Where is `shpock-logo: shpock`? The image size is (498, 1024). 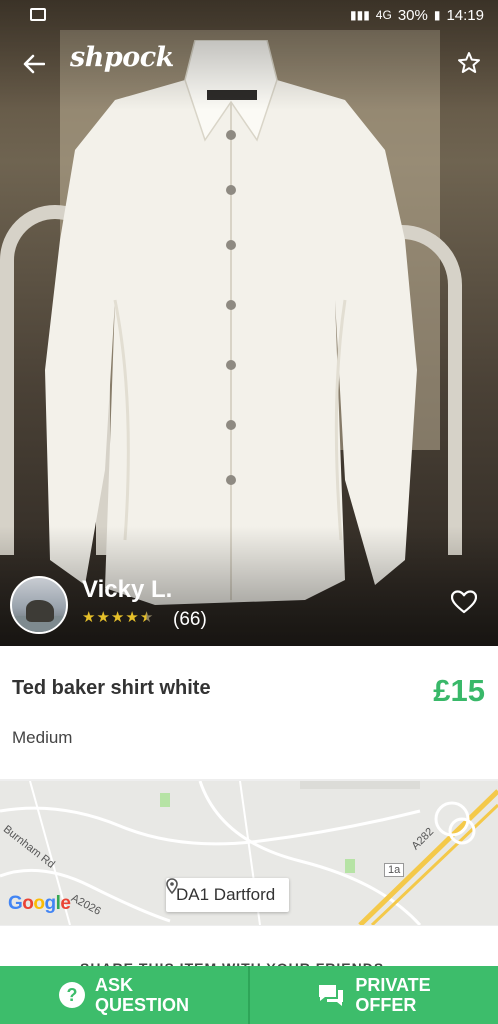
shpock-logo: shpock is located at coordinates (122, 57).